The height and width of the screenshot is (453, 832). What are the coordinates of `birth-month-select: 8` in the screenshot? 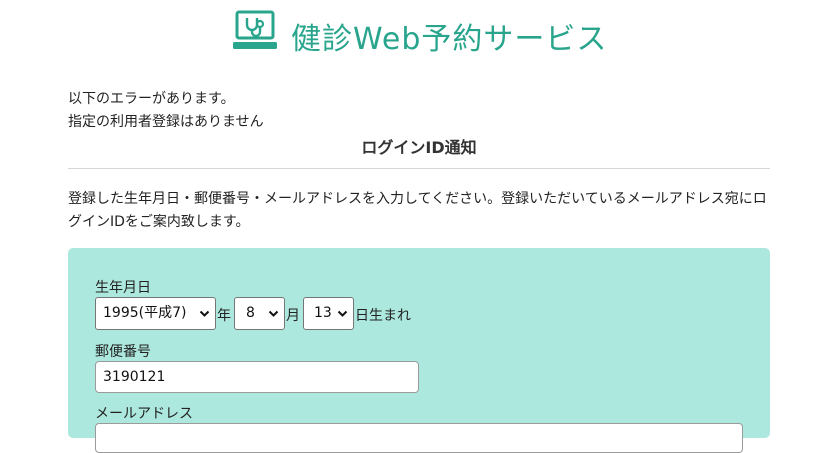 It's located at (259, 313).